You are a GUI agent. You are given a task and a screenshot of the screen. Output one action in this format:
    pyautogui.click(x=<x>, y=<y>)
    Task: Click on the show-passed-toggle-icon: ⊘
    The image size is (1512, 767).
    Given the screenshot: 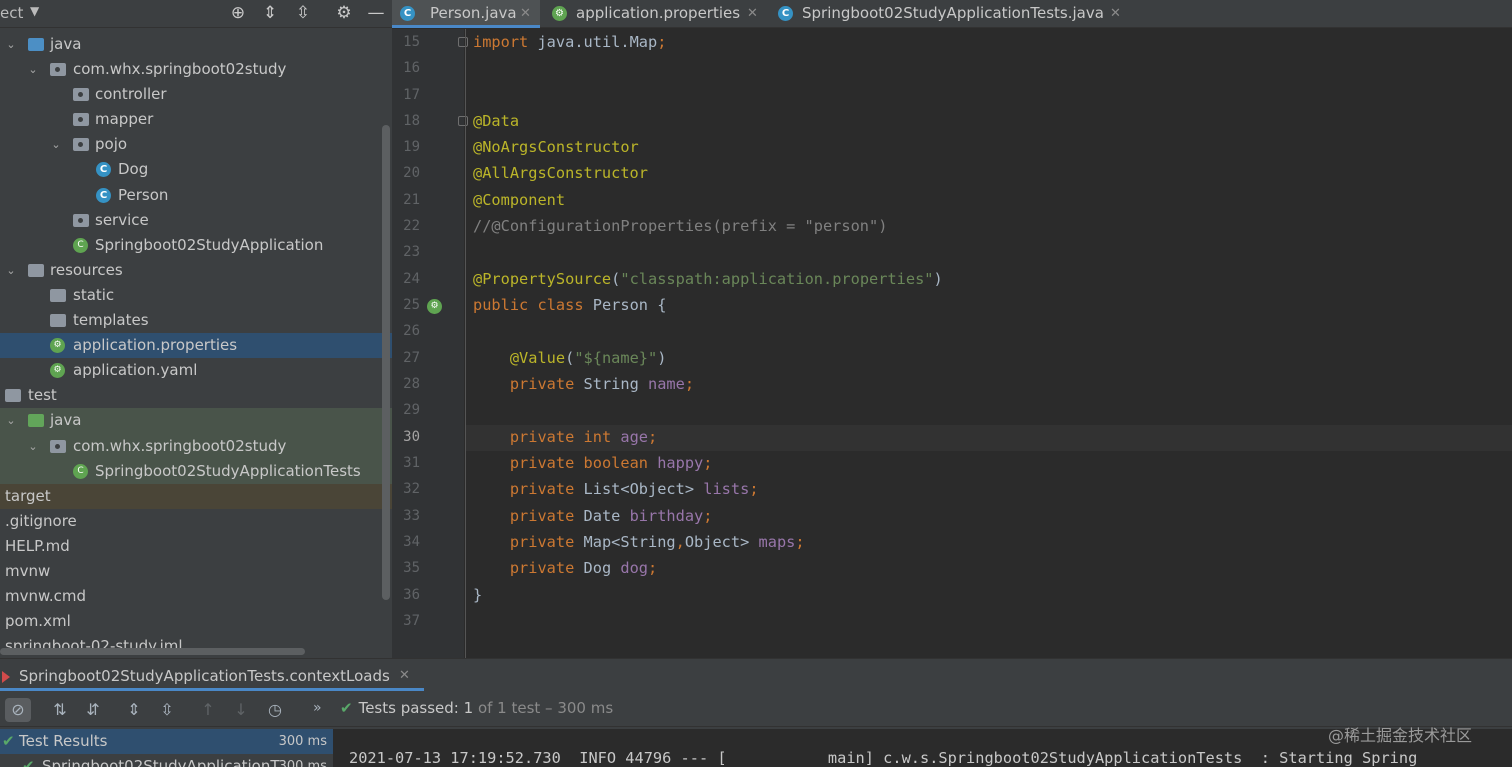 What is the action you would take?
    pyautogui.click(x=18, y=710)
    